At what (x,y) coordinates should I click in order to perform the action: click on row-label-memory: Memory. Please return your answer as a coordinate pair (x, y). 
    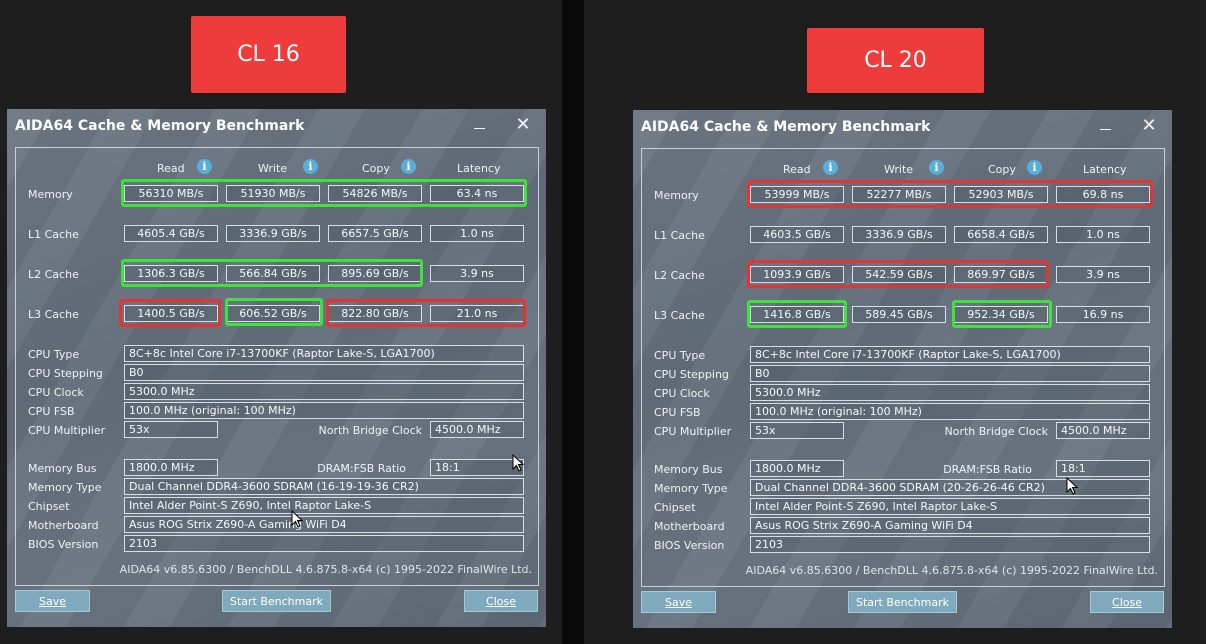
    Looking at the image, I should click on (676, 195).